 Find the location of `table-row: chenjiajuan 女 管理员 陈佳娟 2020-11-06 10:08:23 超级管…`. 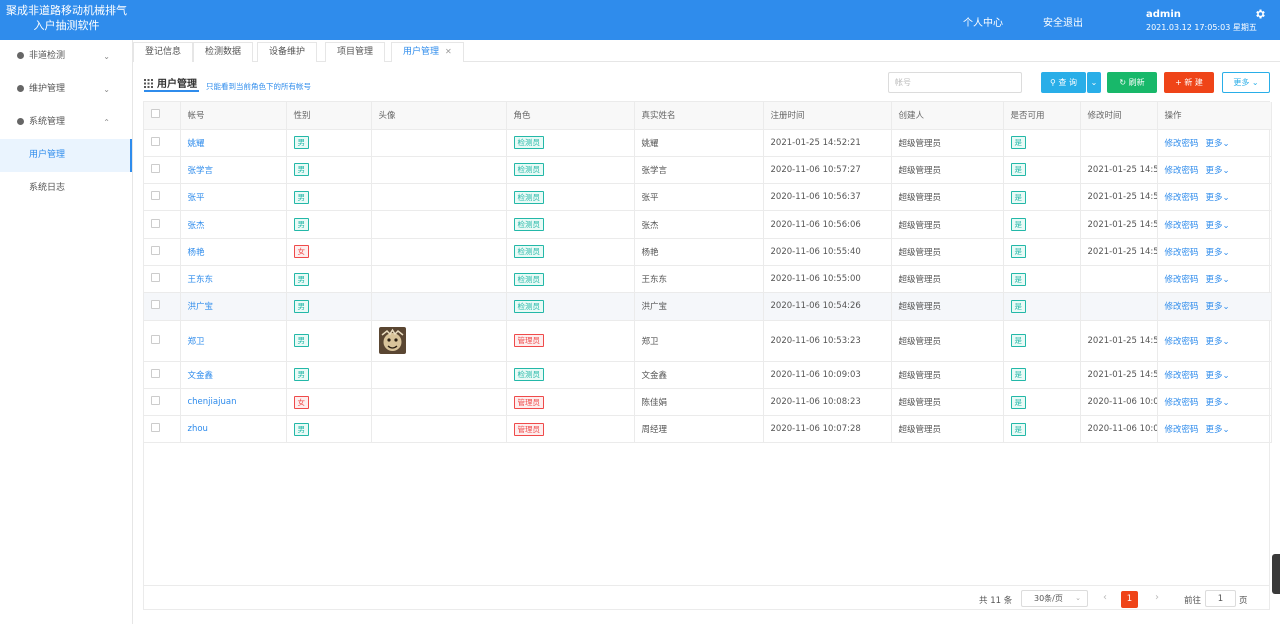

table-row: chenjiajuan 女 管理员 陈佳娟 2020-11-06 10:08:23 超级管… is located at coordinates (708, 402).